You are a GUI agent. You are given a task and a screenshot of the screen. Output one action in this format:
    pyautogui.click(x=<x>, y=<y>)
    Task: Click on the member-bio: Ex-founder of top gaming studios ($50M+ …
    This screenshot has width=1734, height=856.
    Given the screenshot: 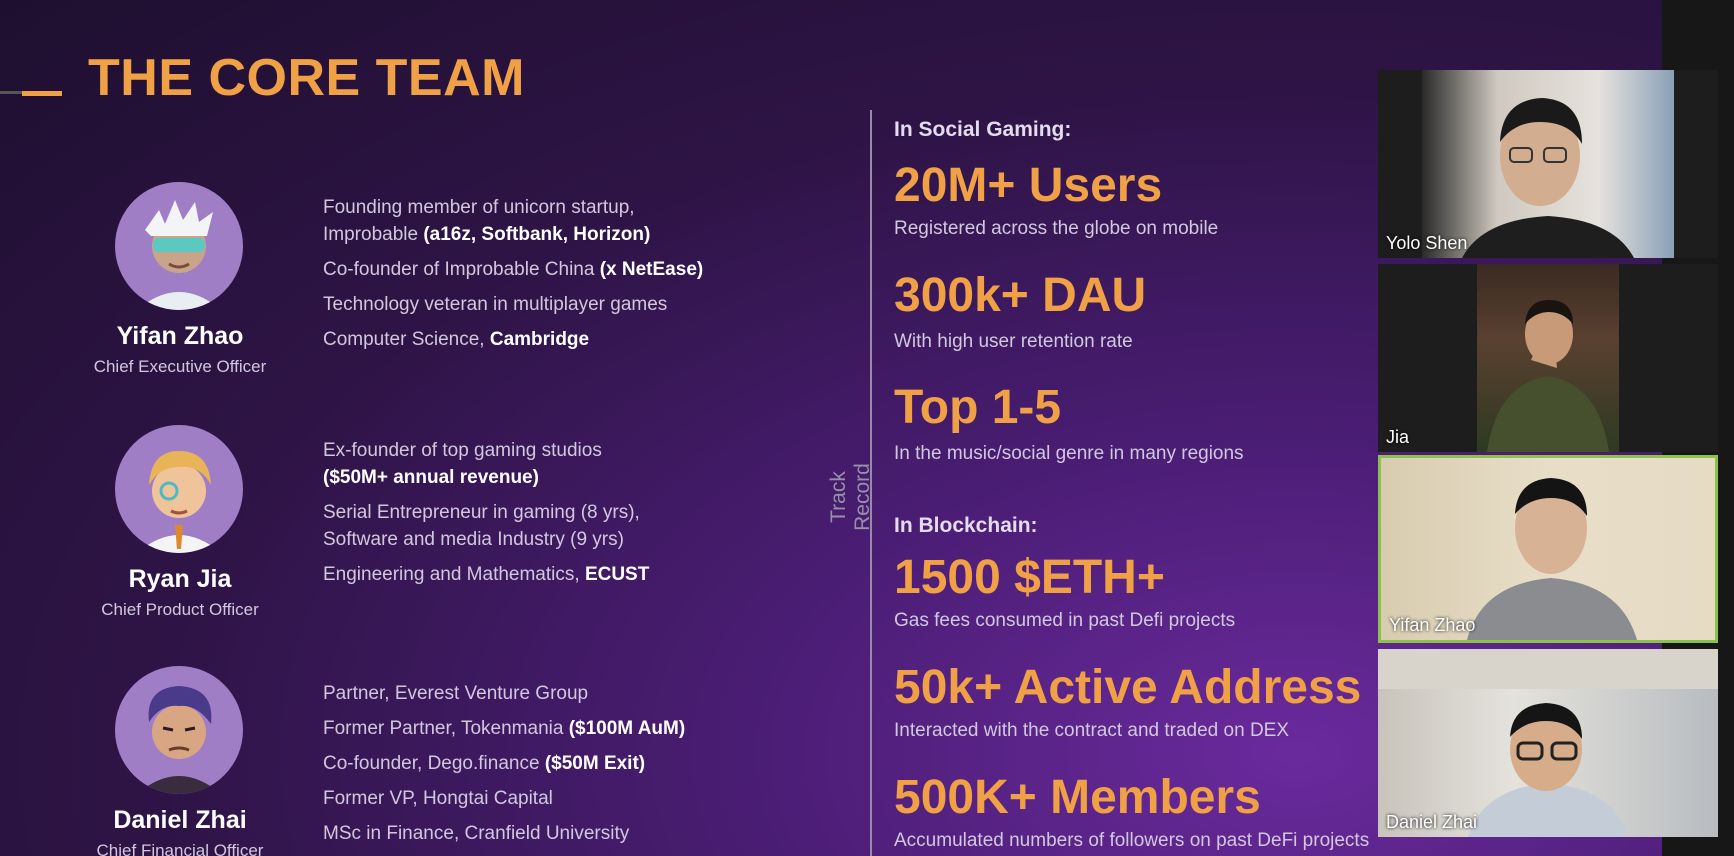 What is the action you would take?
    pyautogui.click(x=583, y=516)
    